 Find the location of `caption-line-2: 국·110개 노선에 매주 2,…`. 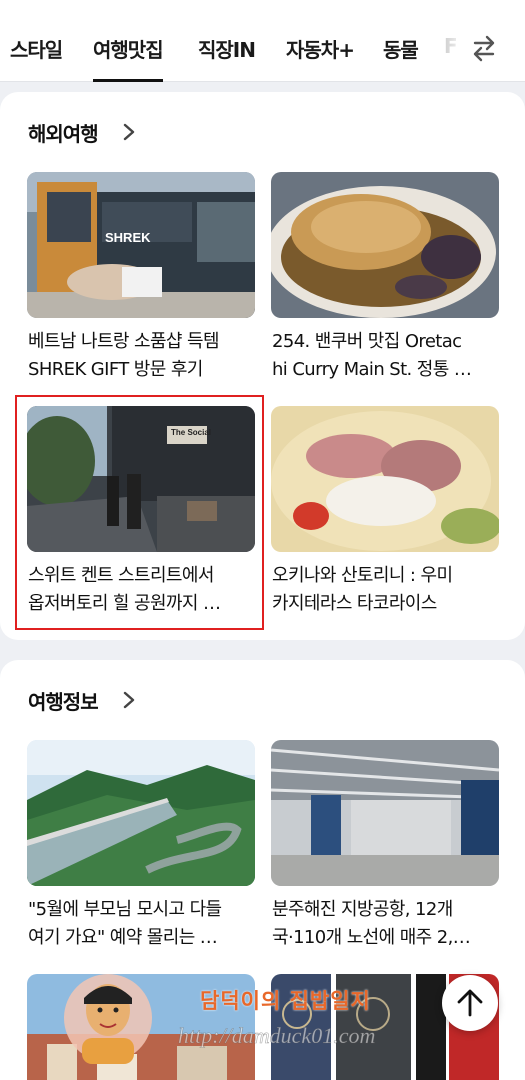

caption-line-2: 국·110개 노선에 매주 2,… is located at coordinates (371, 937).